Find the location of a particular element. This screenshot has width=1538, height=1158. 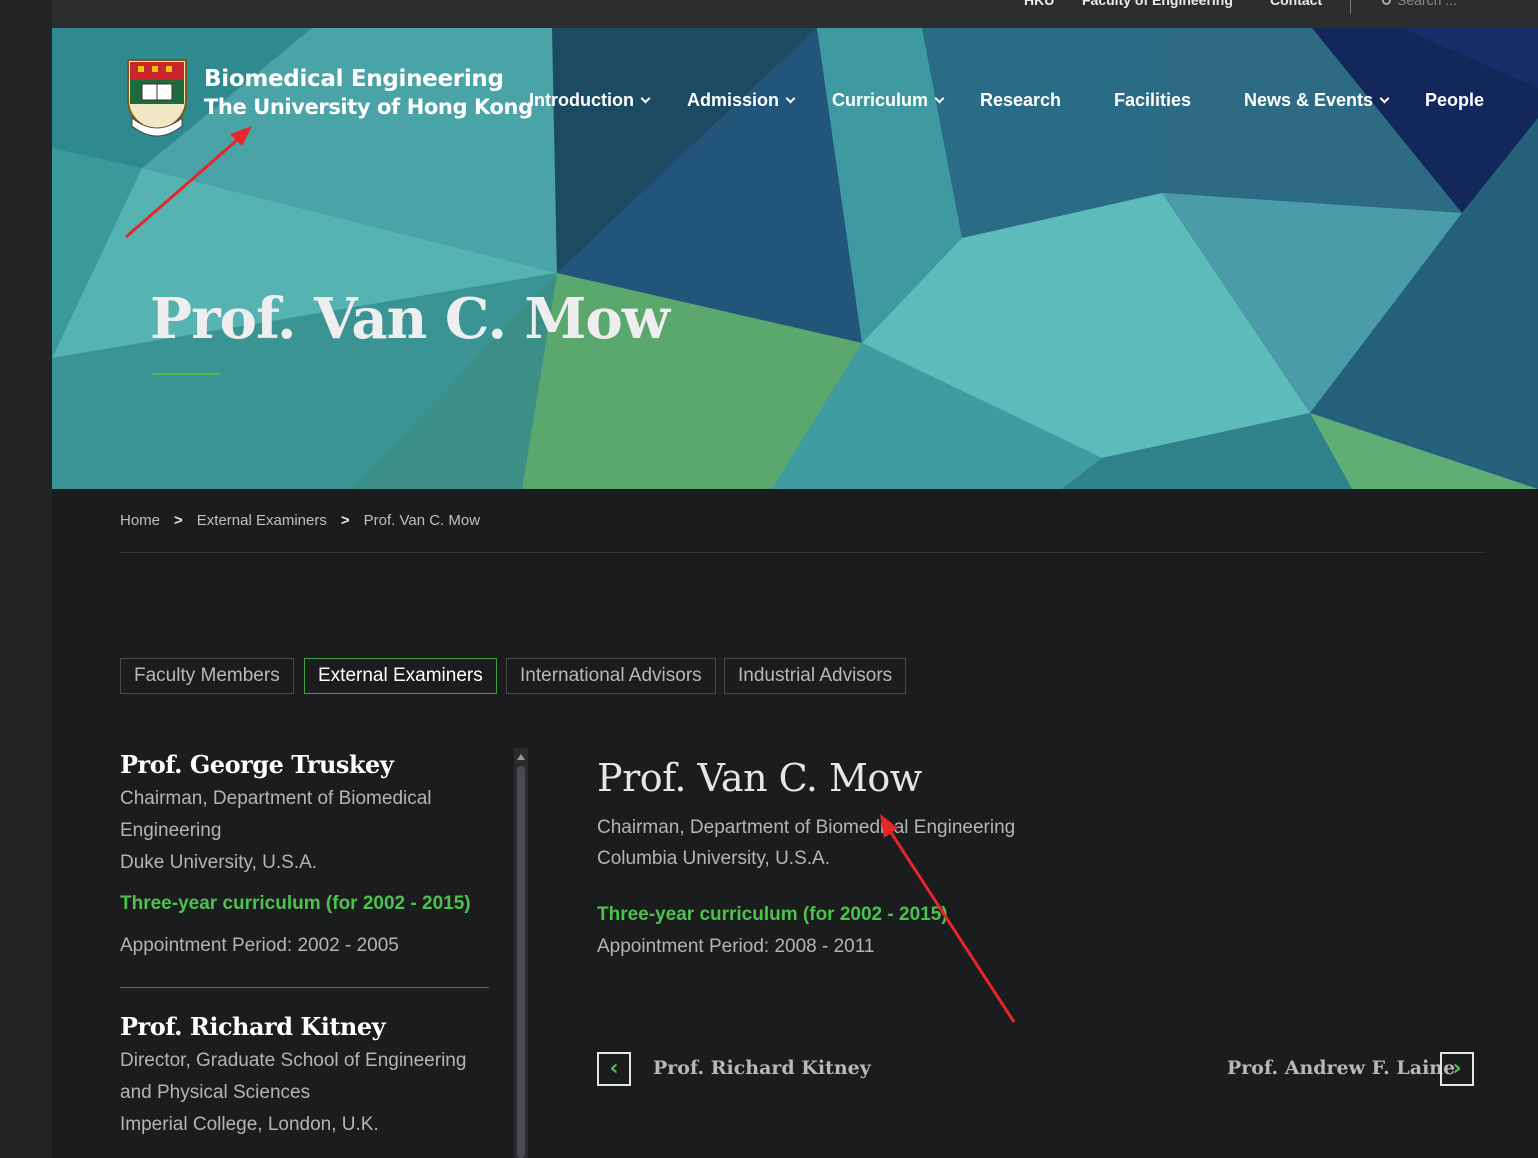

top-link-faculty-of-engineering: Faculty of Engineering is located at coordinates (1157, 4).